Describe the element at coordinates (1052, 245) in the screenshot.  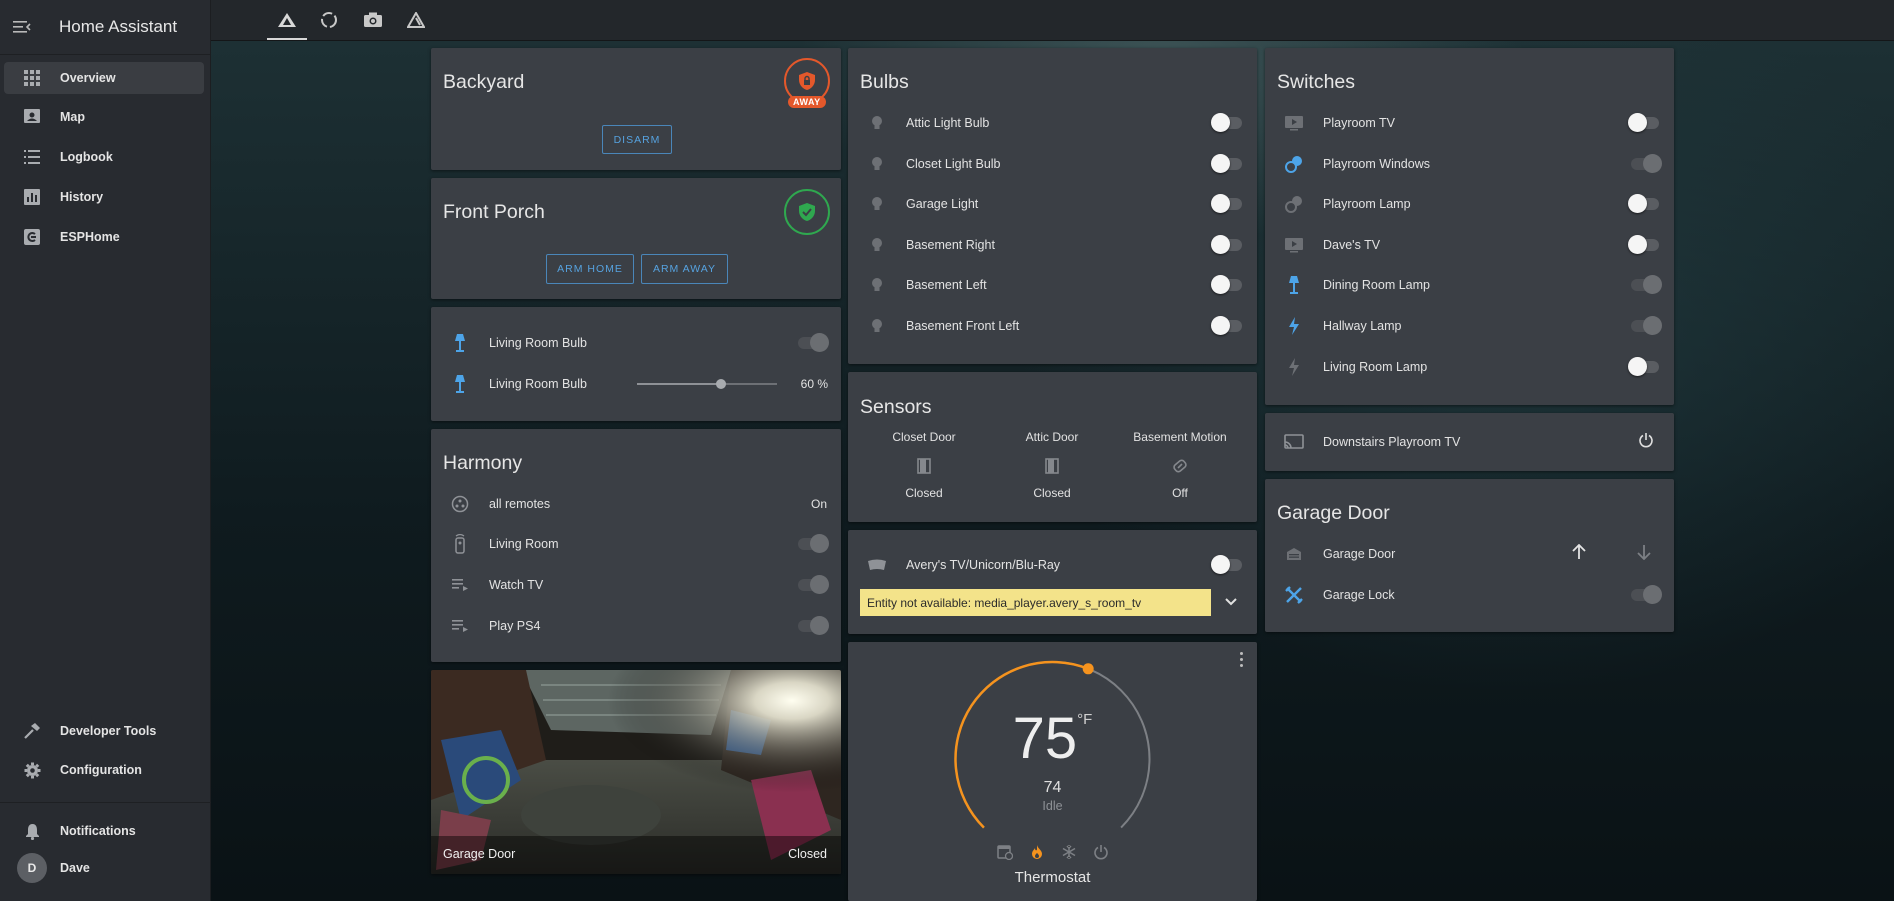
I see `list-item: Basement Right` at that location.